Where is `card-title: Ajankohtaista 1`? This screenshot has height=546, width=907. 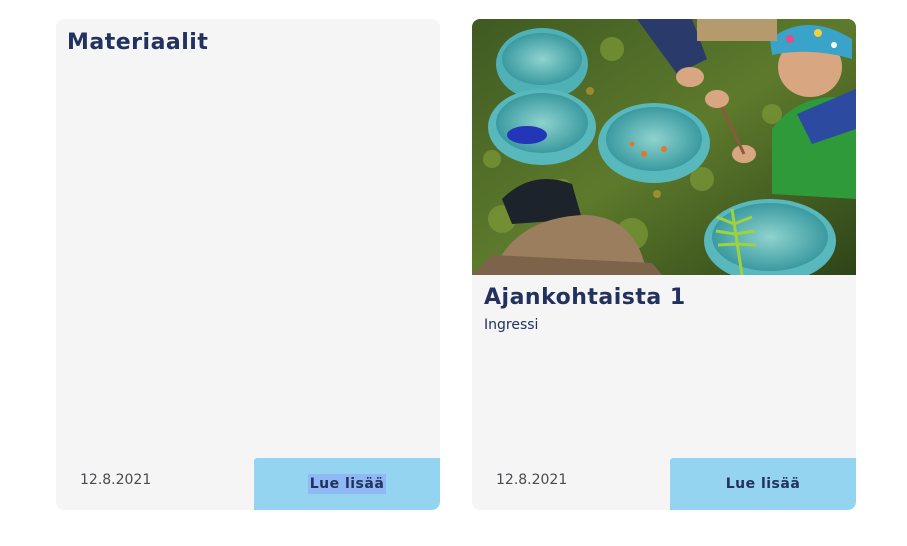
card-title: Ajankohtaista 1 is located at coordinates (585, 297).